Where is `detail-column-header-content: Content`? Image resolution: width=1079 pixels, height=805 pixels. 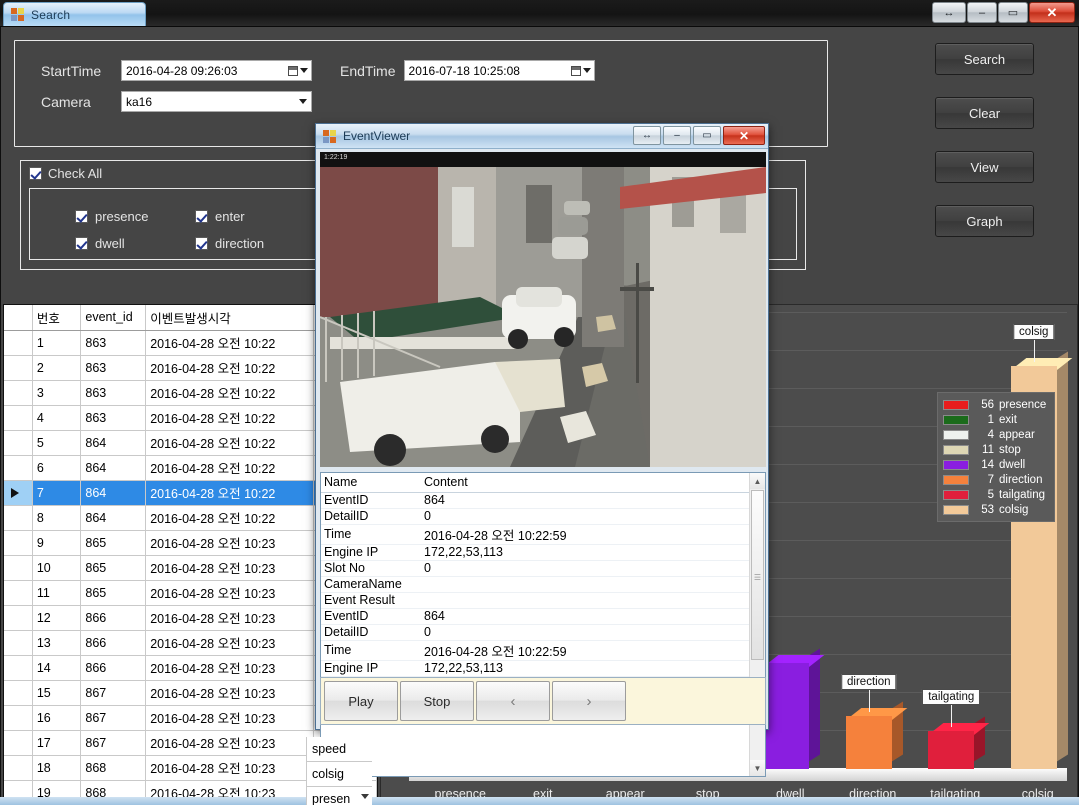 detail-column-header-content: Content is located at coordinates (586, 483).